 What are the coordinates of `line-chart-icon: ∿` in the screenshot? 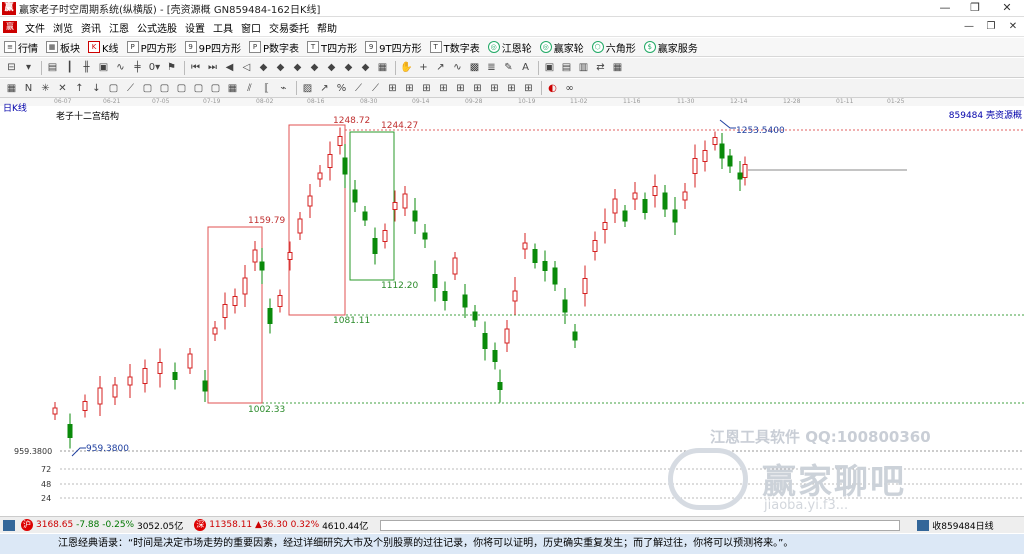 It's located at (120, 67).